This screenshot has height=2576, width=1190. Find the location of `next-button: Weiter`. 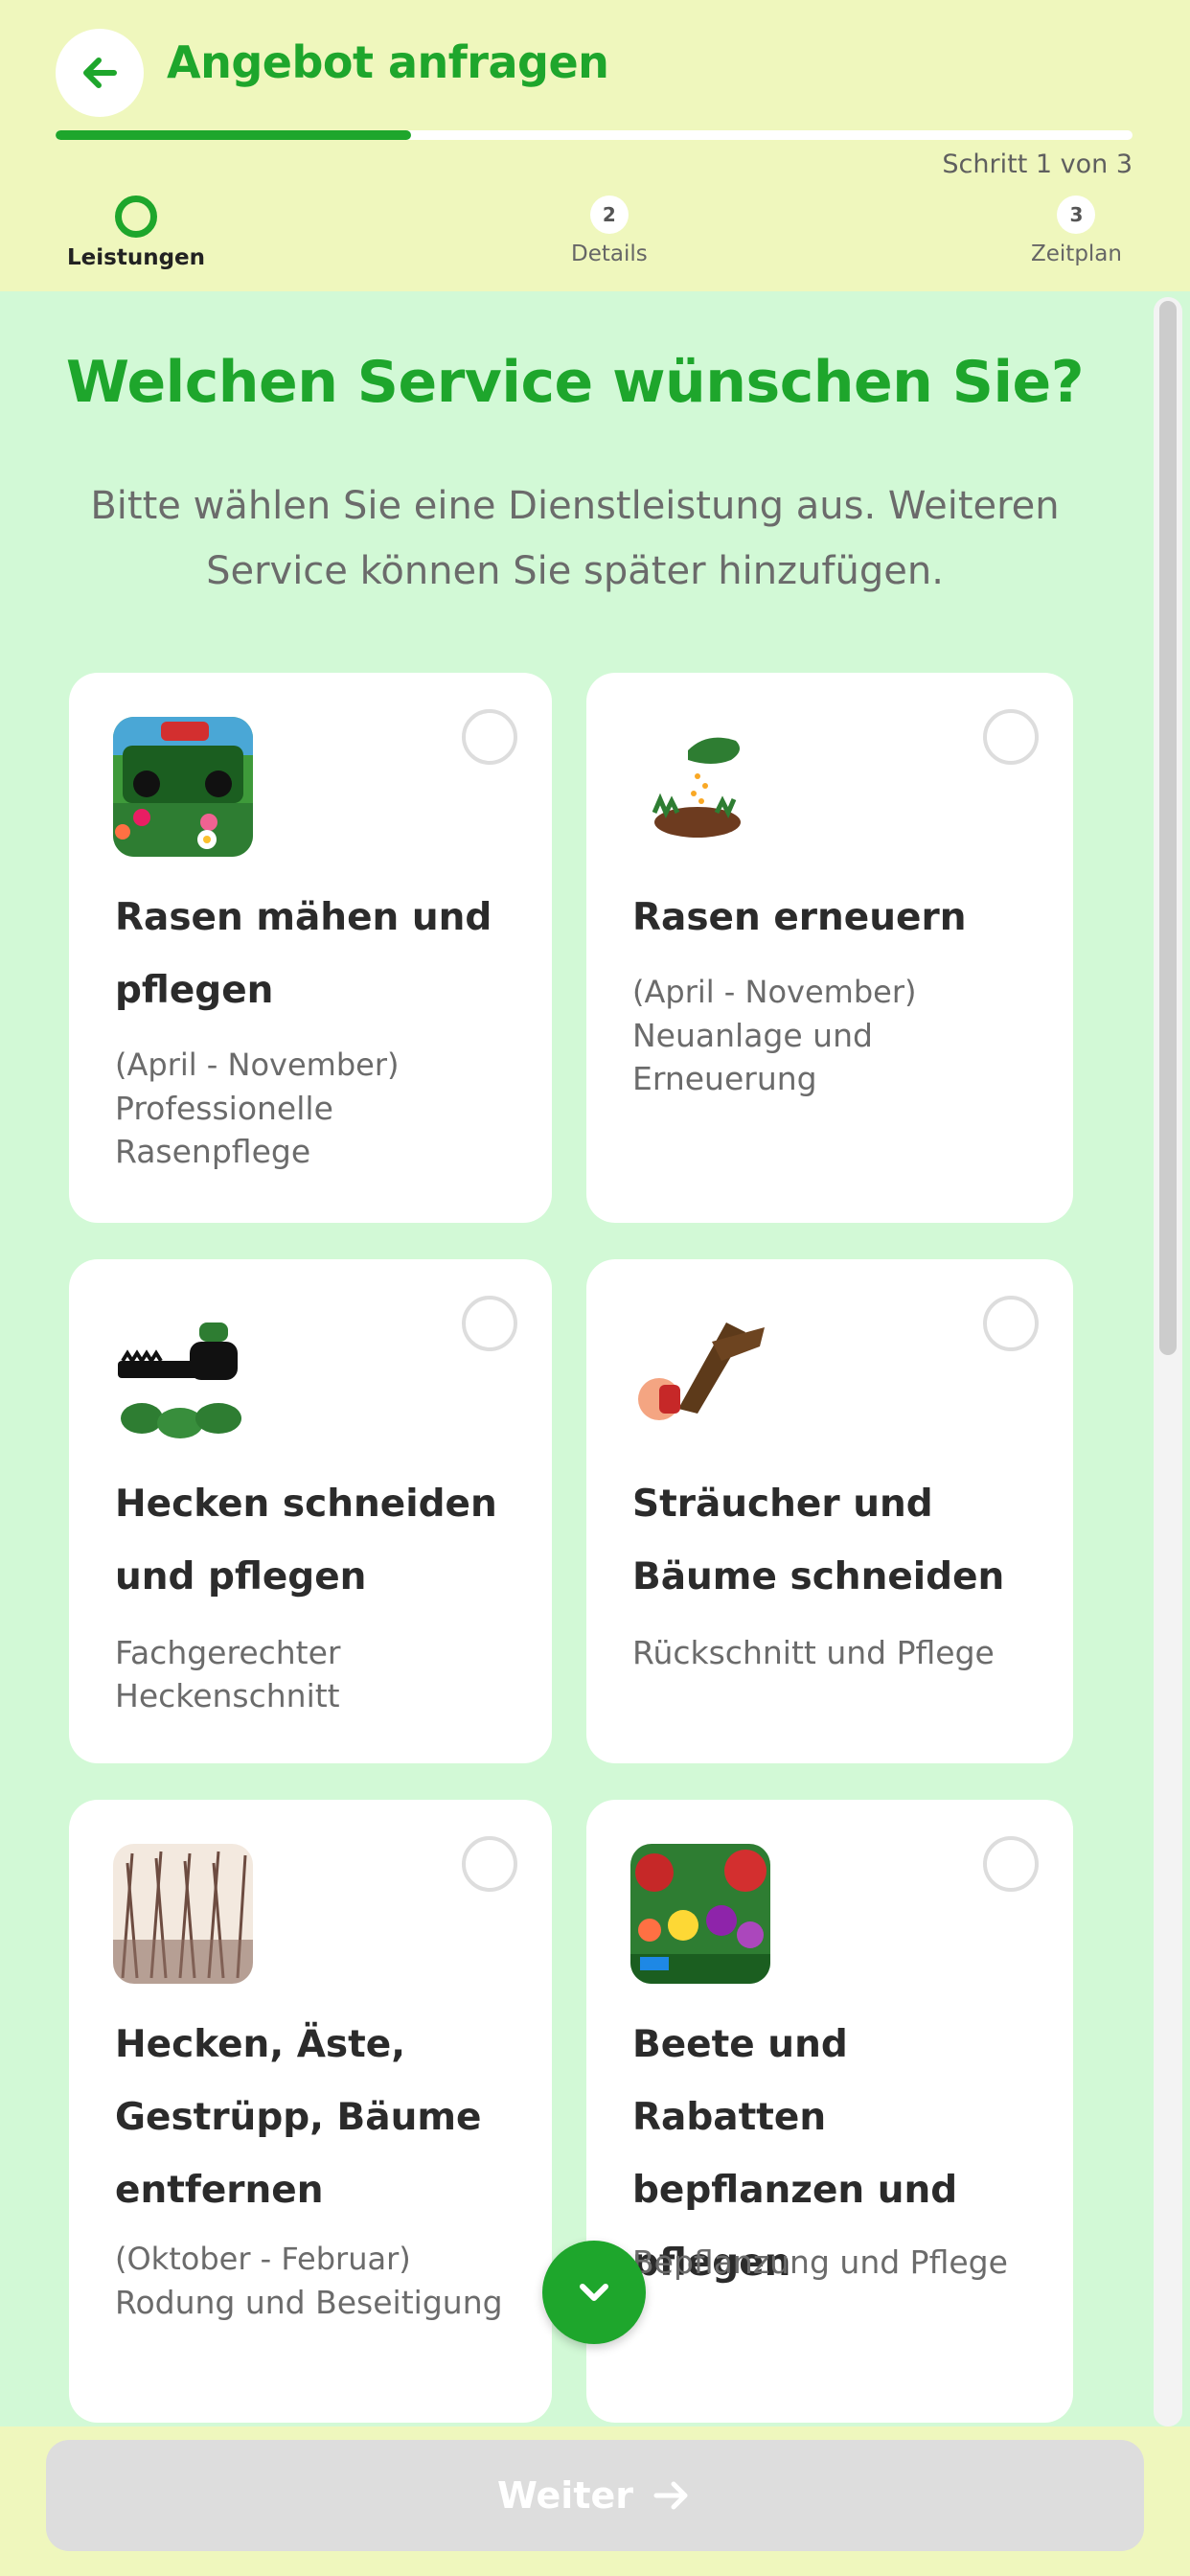

next-button: Weiter is located at coordinates (595, 2495).